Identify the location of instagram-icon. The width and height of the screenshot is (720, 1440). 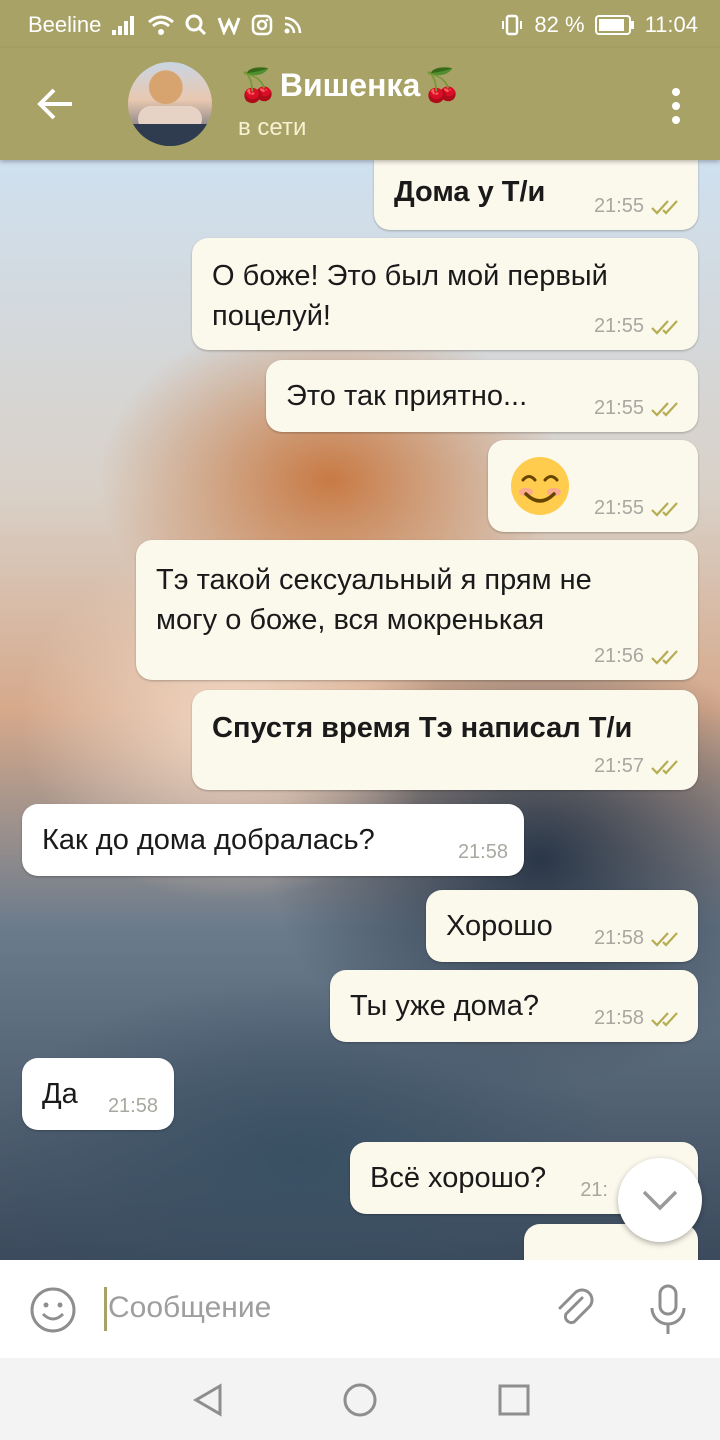
(262, 25).